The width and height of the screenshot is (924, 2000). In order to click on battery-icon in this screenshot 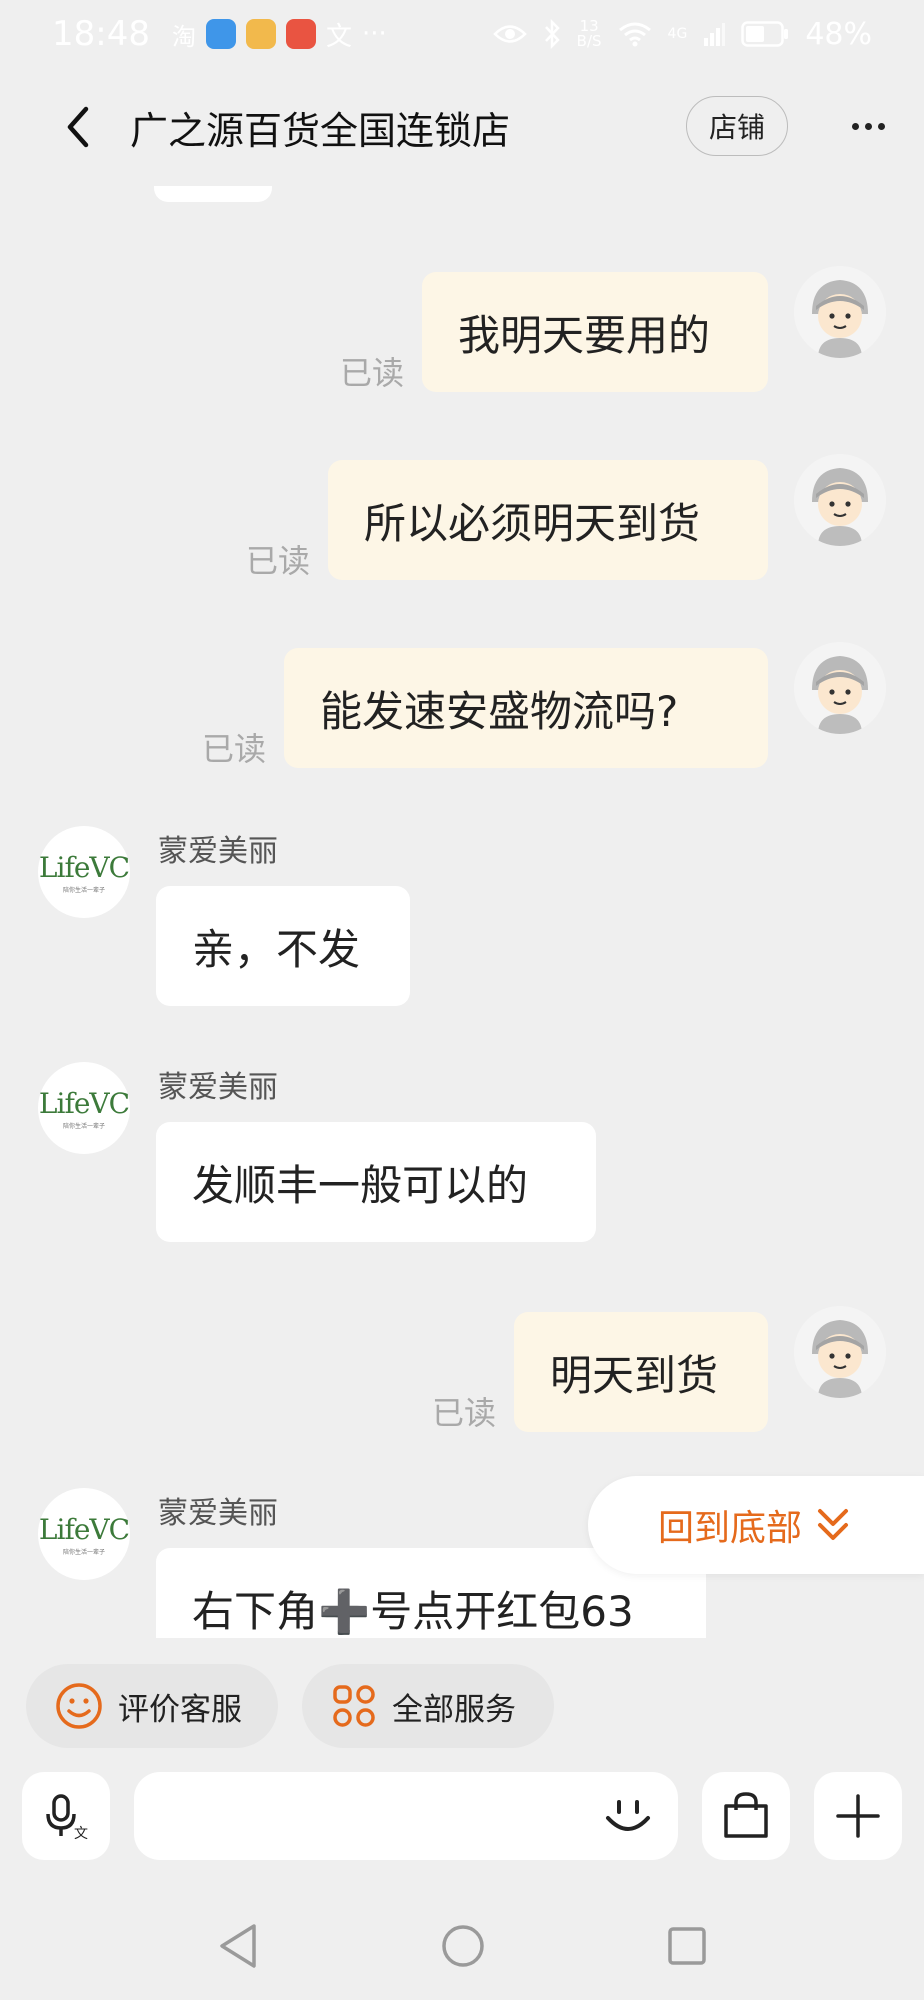, I will do `click(765, 34)`.